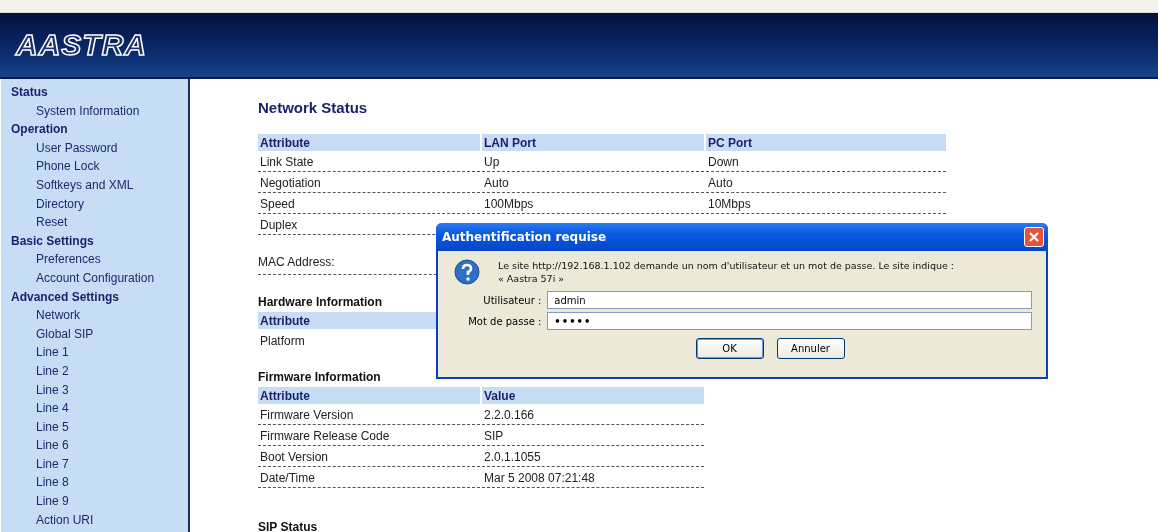 The image size is (1158, 532). I want to click on table-cell: 2.2.0.166, so click(509, 414).